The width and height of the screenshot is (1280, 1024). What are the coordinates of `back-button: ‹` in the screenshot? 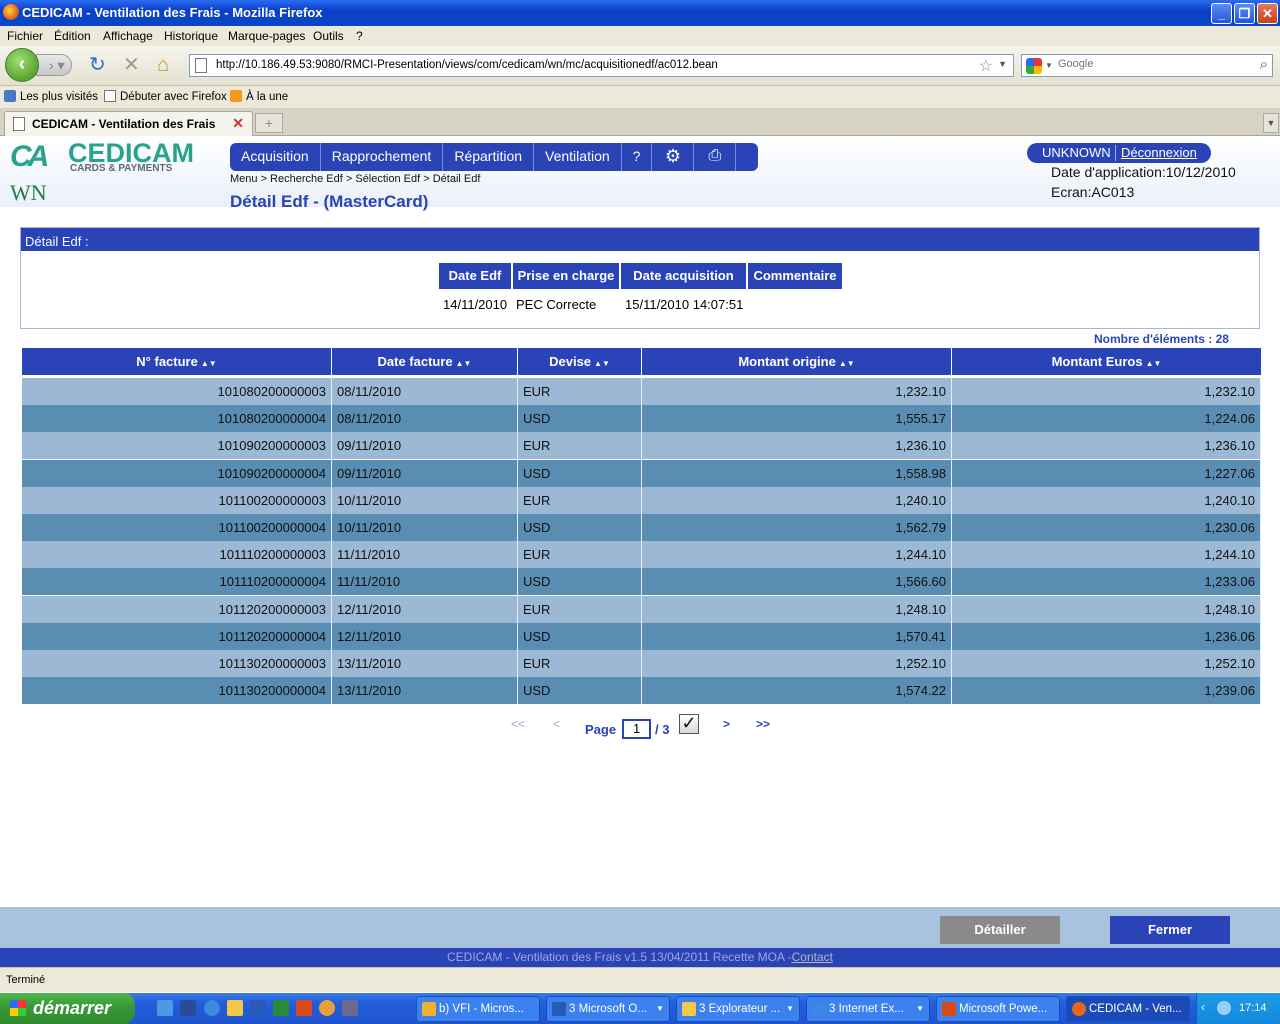 It's located at (22, 65).